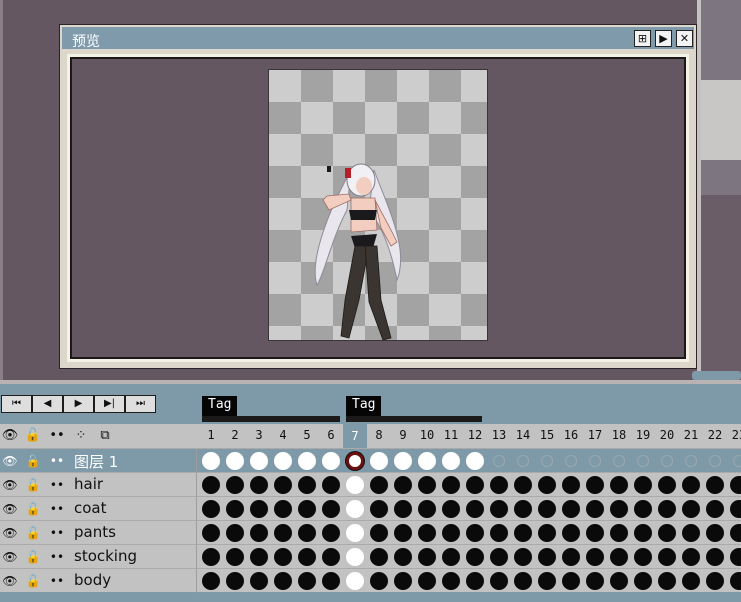 This screenshot has height=602, width=741. What do you see at coordinates (220, 406) in the screenshot?
I see `tag-label-1: Tag` at bounding box center [220, 406].